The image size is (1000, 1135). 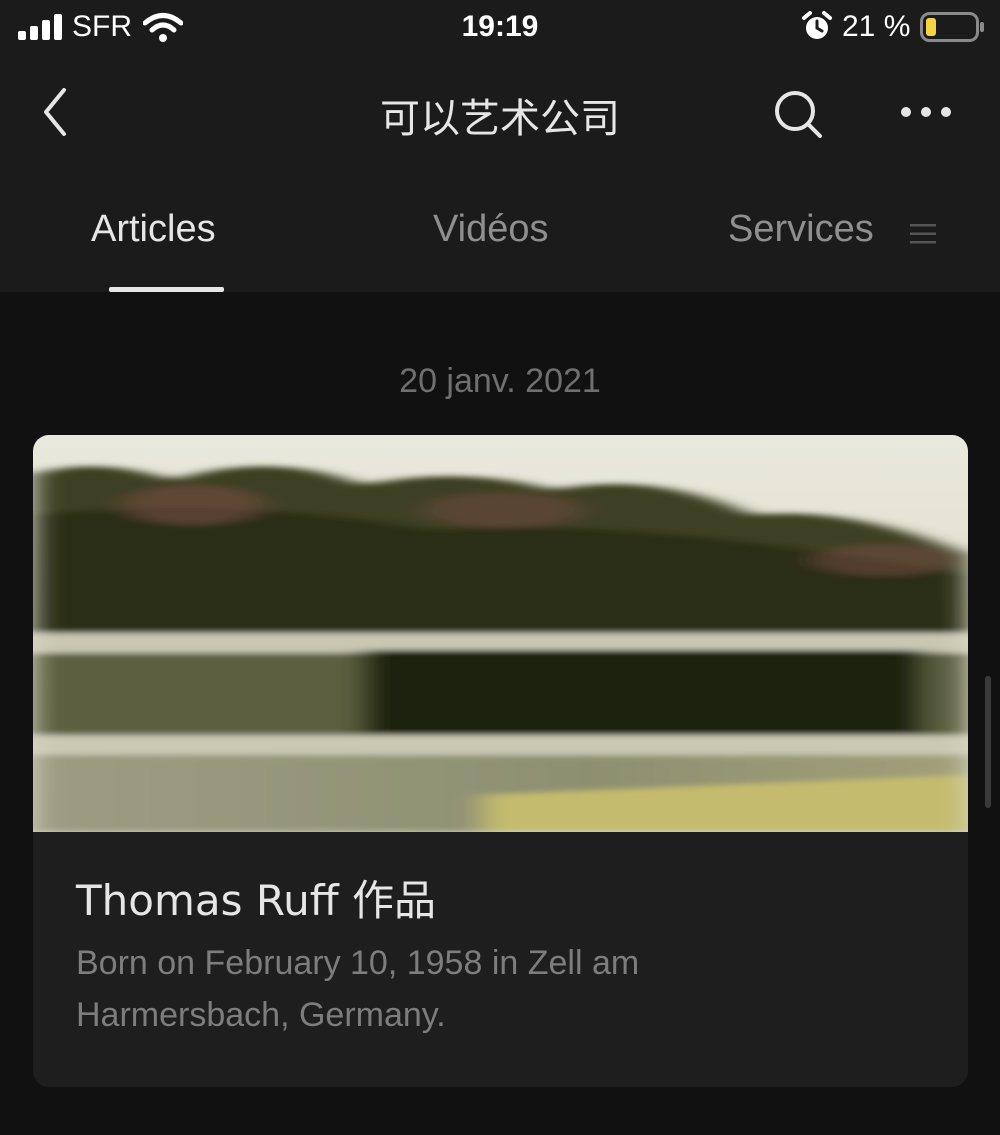 What do you see at coordinates (798, 114) in the screenshot?
I see `search-icon` at bounding box center [798, 114].